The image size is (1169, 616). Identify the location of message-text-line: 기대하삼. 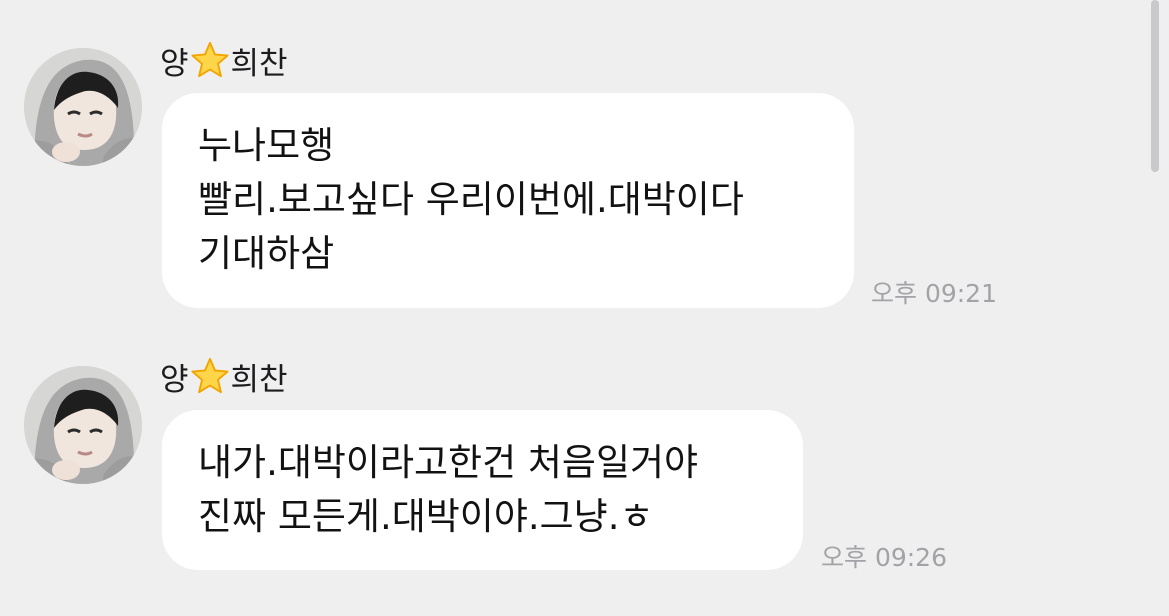
(266, 253).